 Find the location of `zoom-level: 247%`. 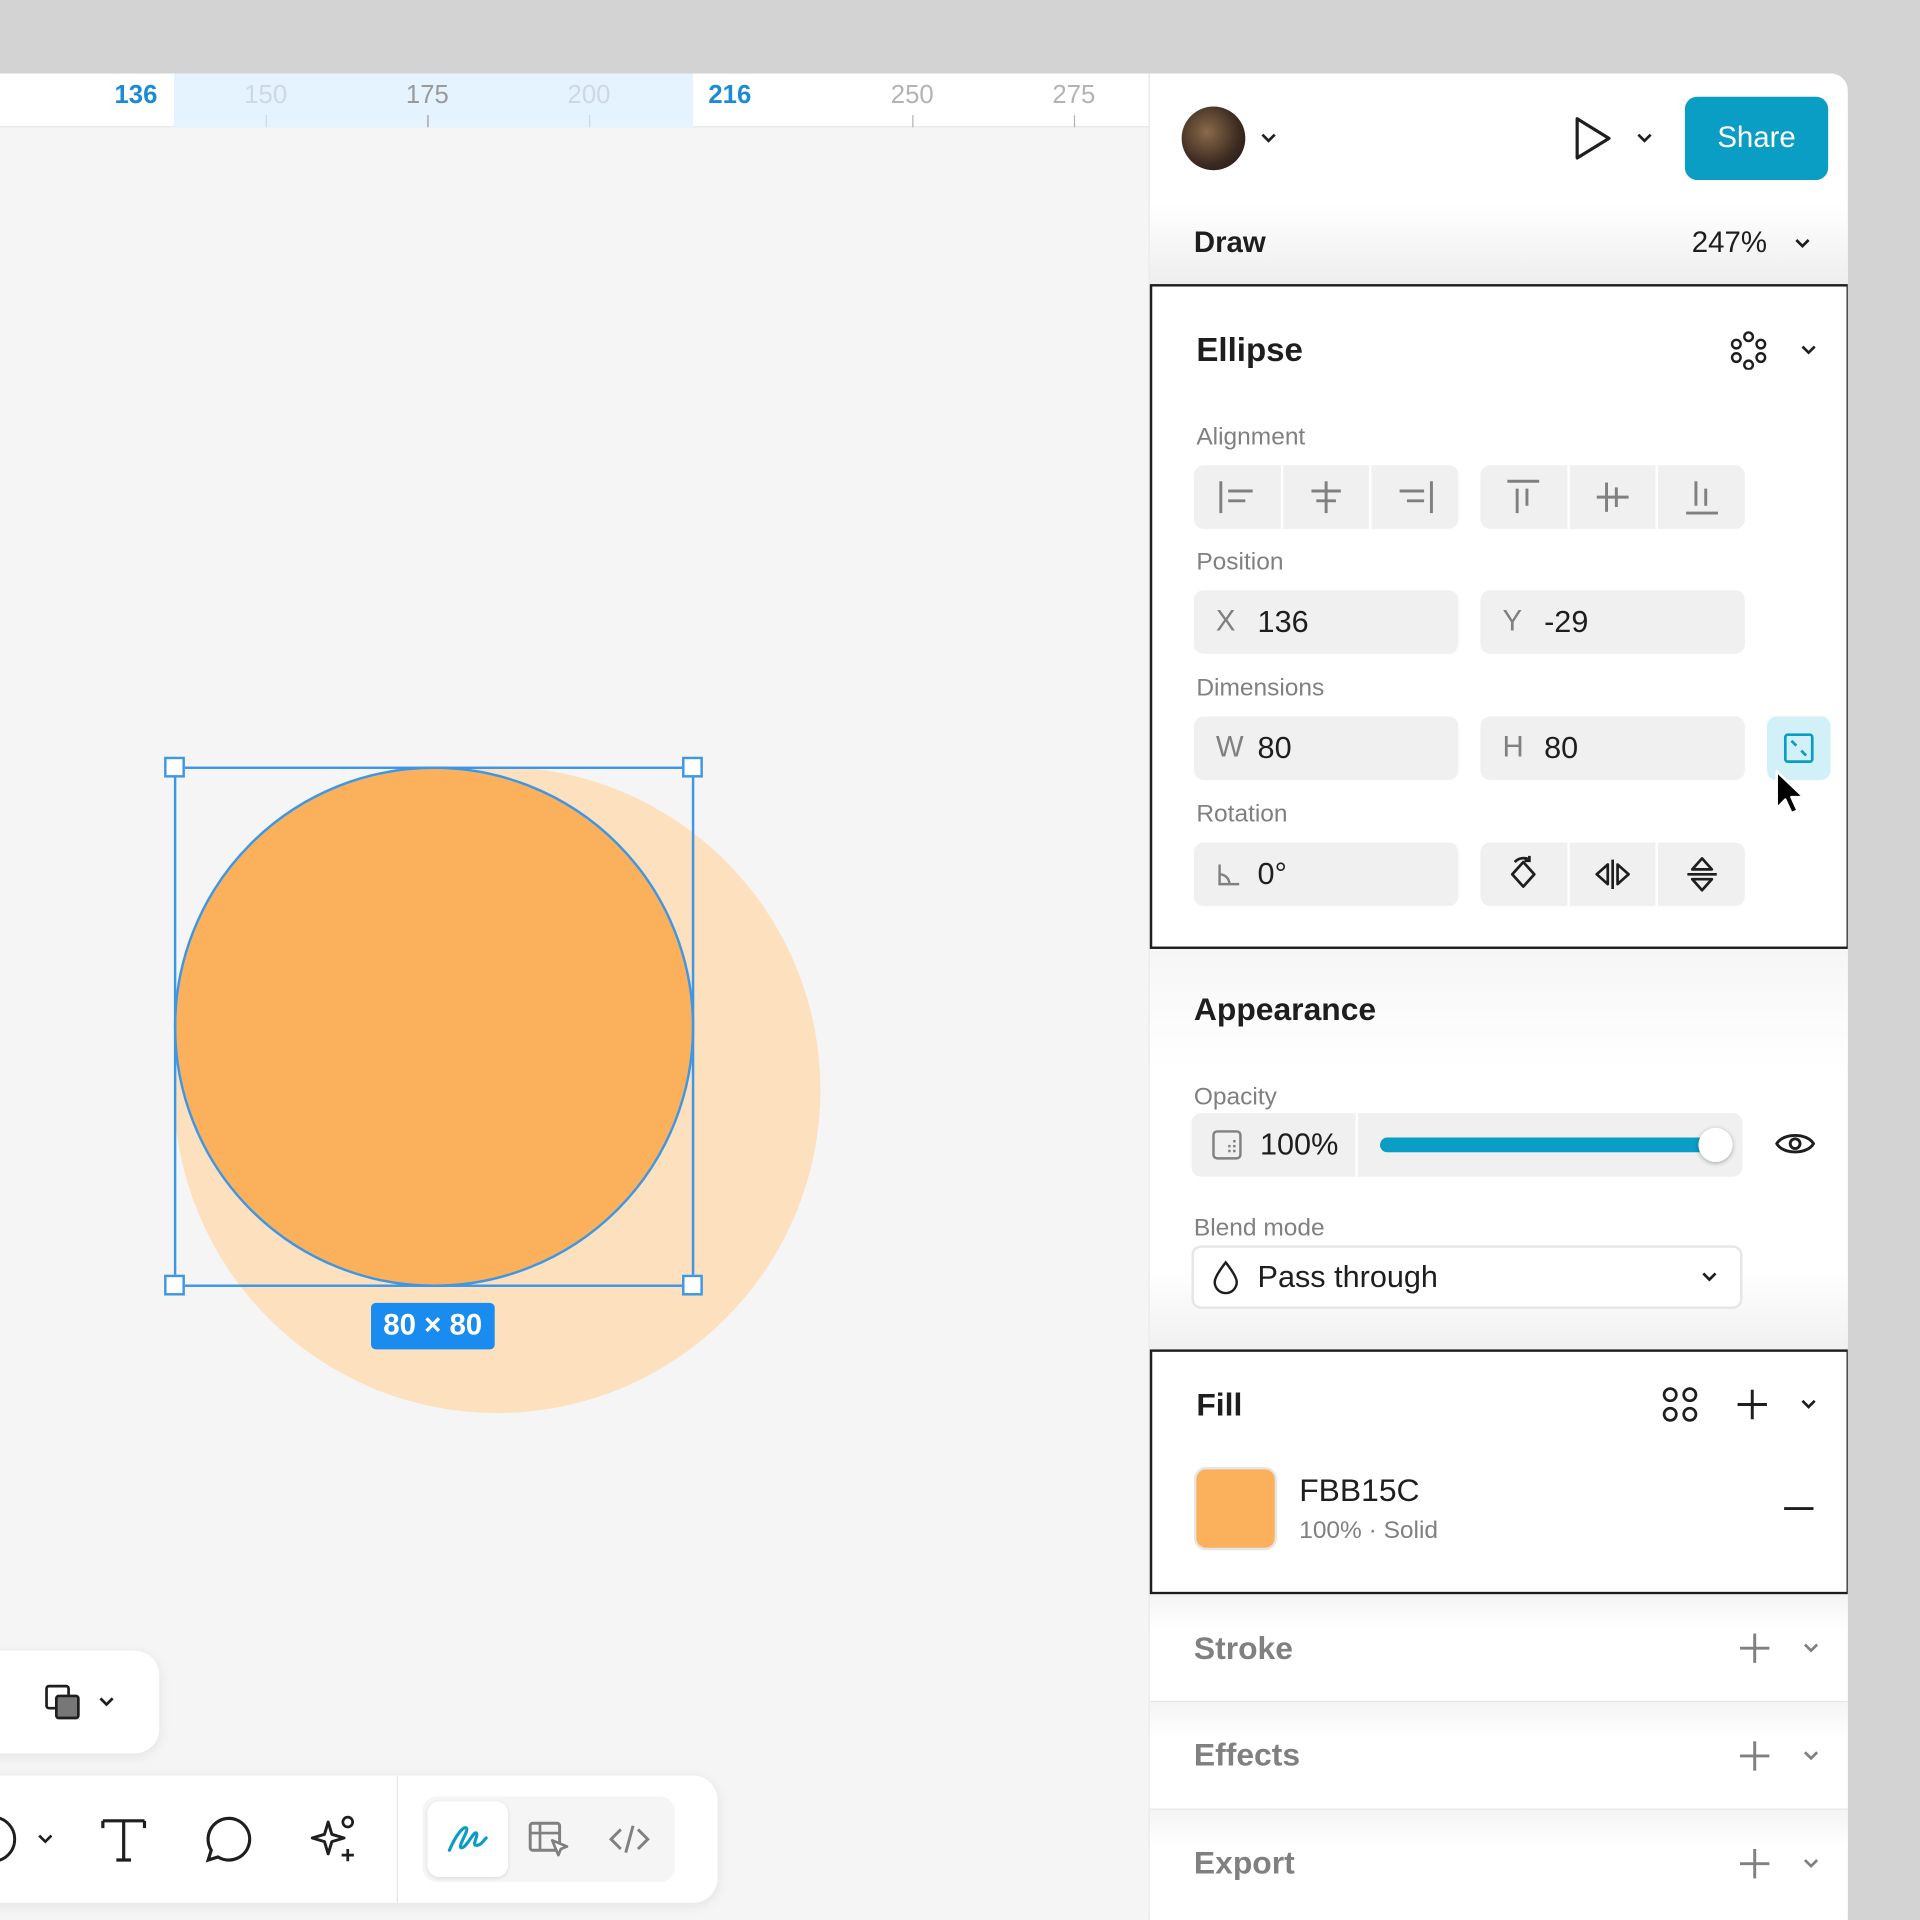

zoom-level: 247% is located at coordinates (1729, 244).